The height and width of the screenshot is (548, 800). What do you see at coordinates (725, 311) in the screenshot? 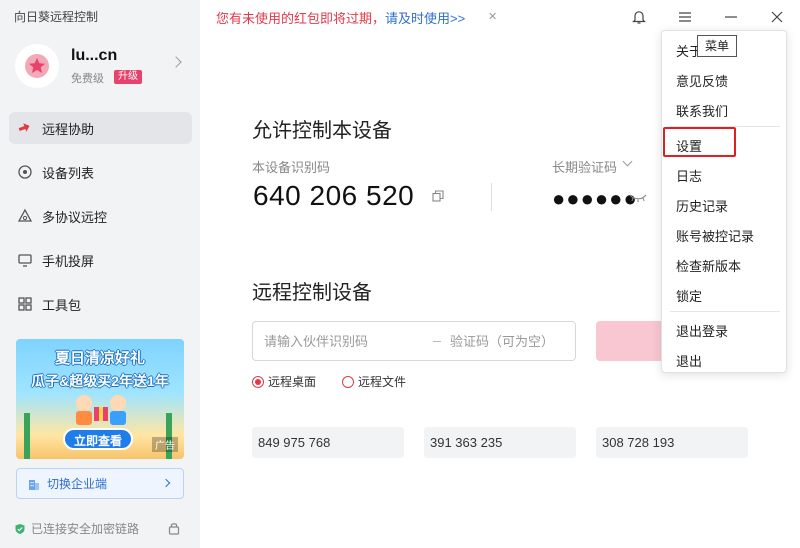
I see `menu-divider` at bounding box center [725, 311].